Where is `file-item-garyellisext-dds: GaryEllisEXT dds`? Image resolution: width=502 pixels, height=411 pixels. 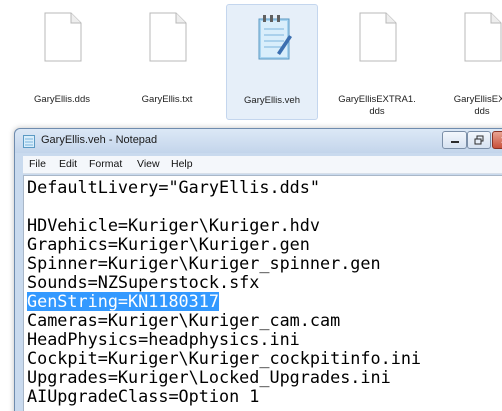 file-item-garyellisext-dds: GaryEllisEXT dds is located at coordinates (469, 62).